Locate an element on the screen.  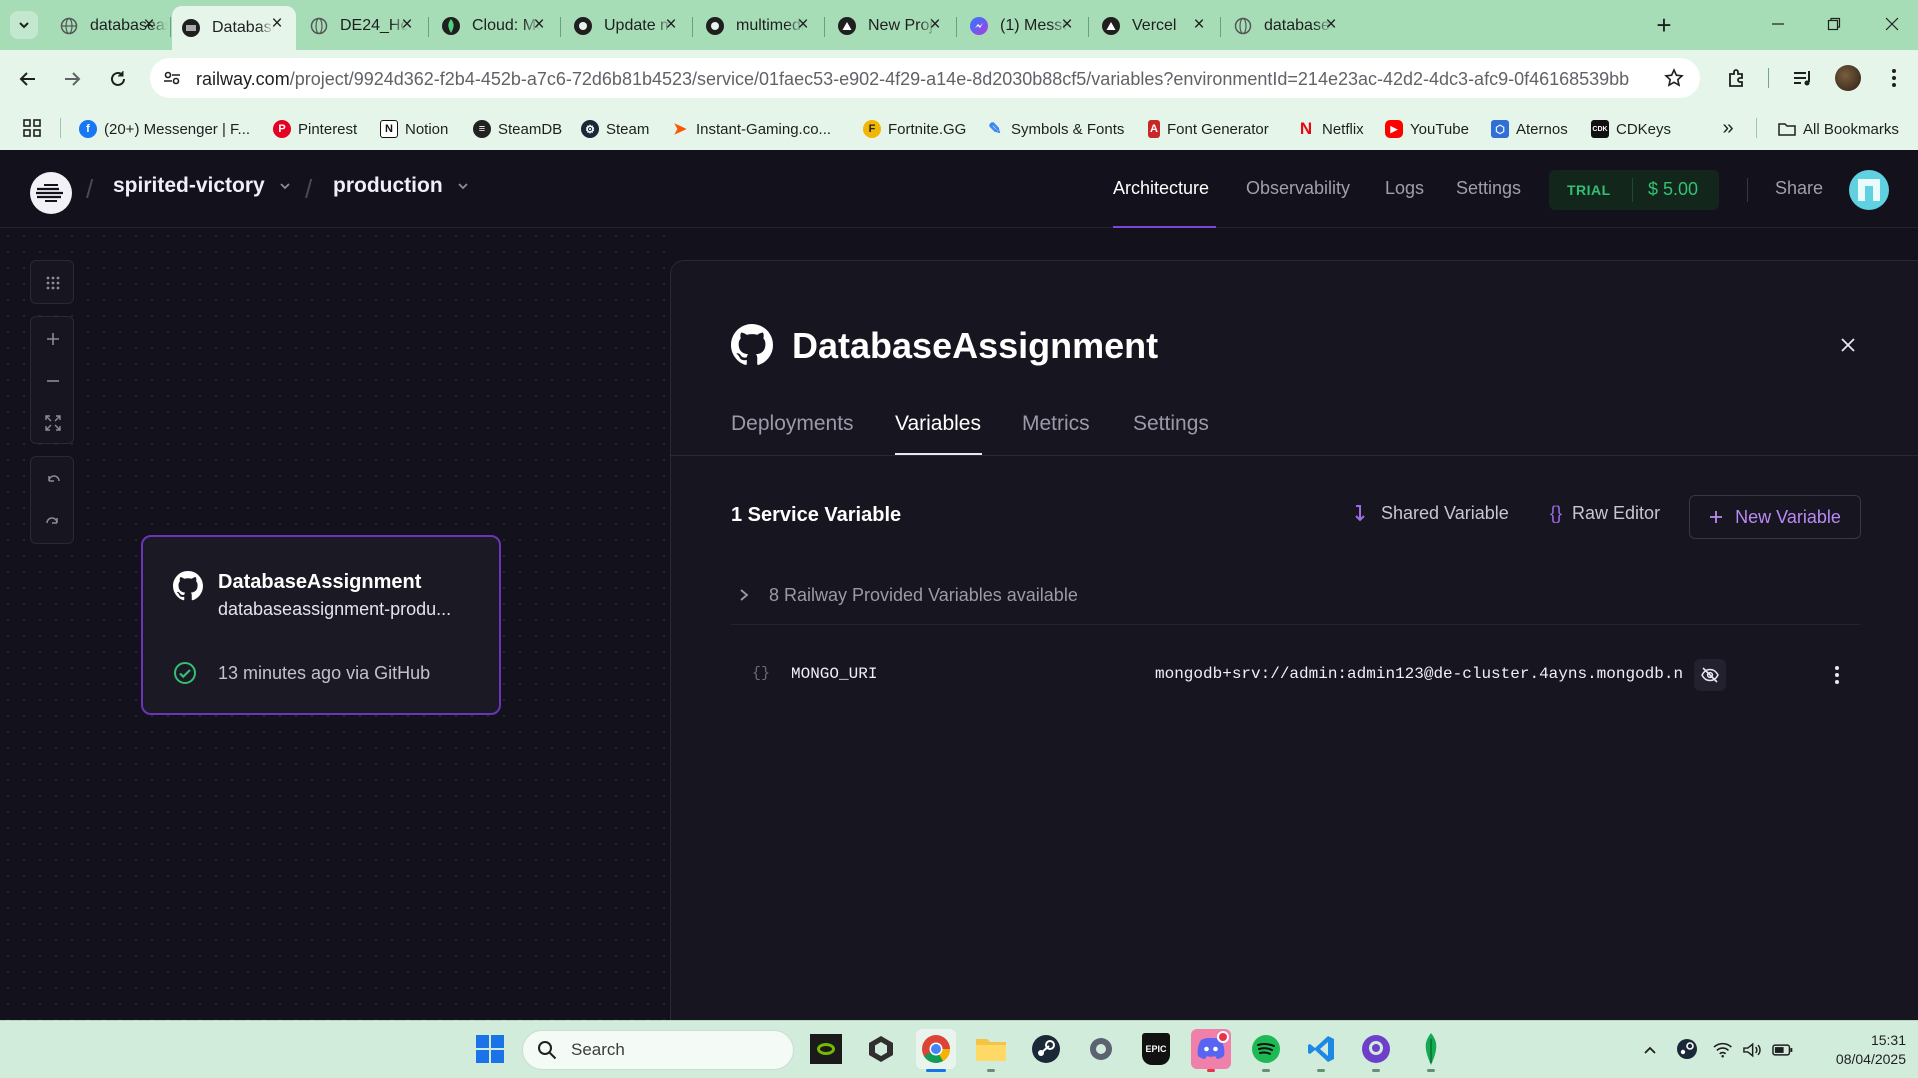
tab-databasea: databasea × is located at coordinates (1286, 25).